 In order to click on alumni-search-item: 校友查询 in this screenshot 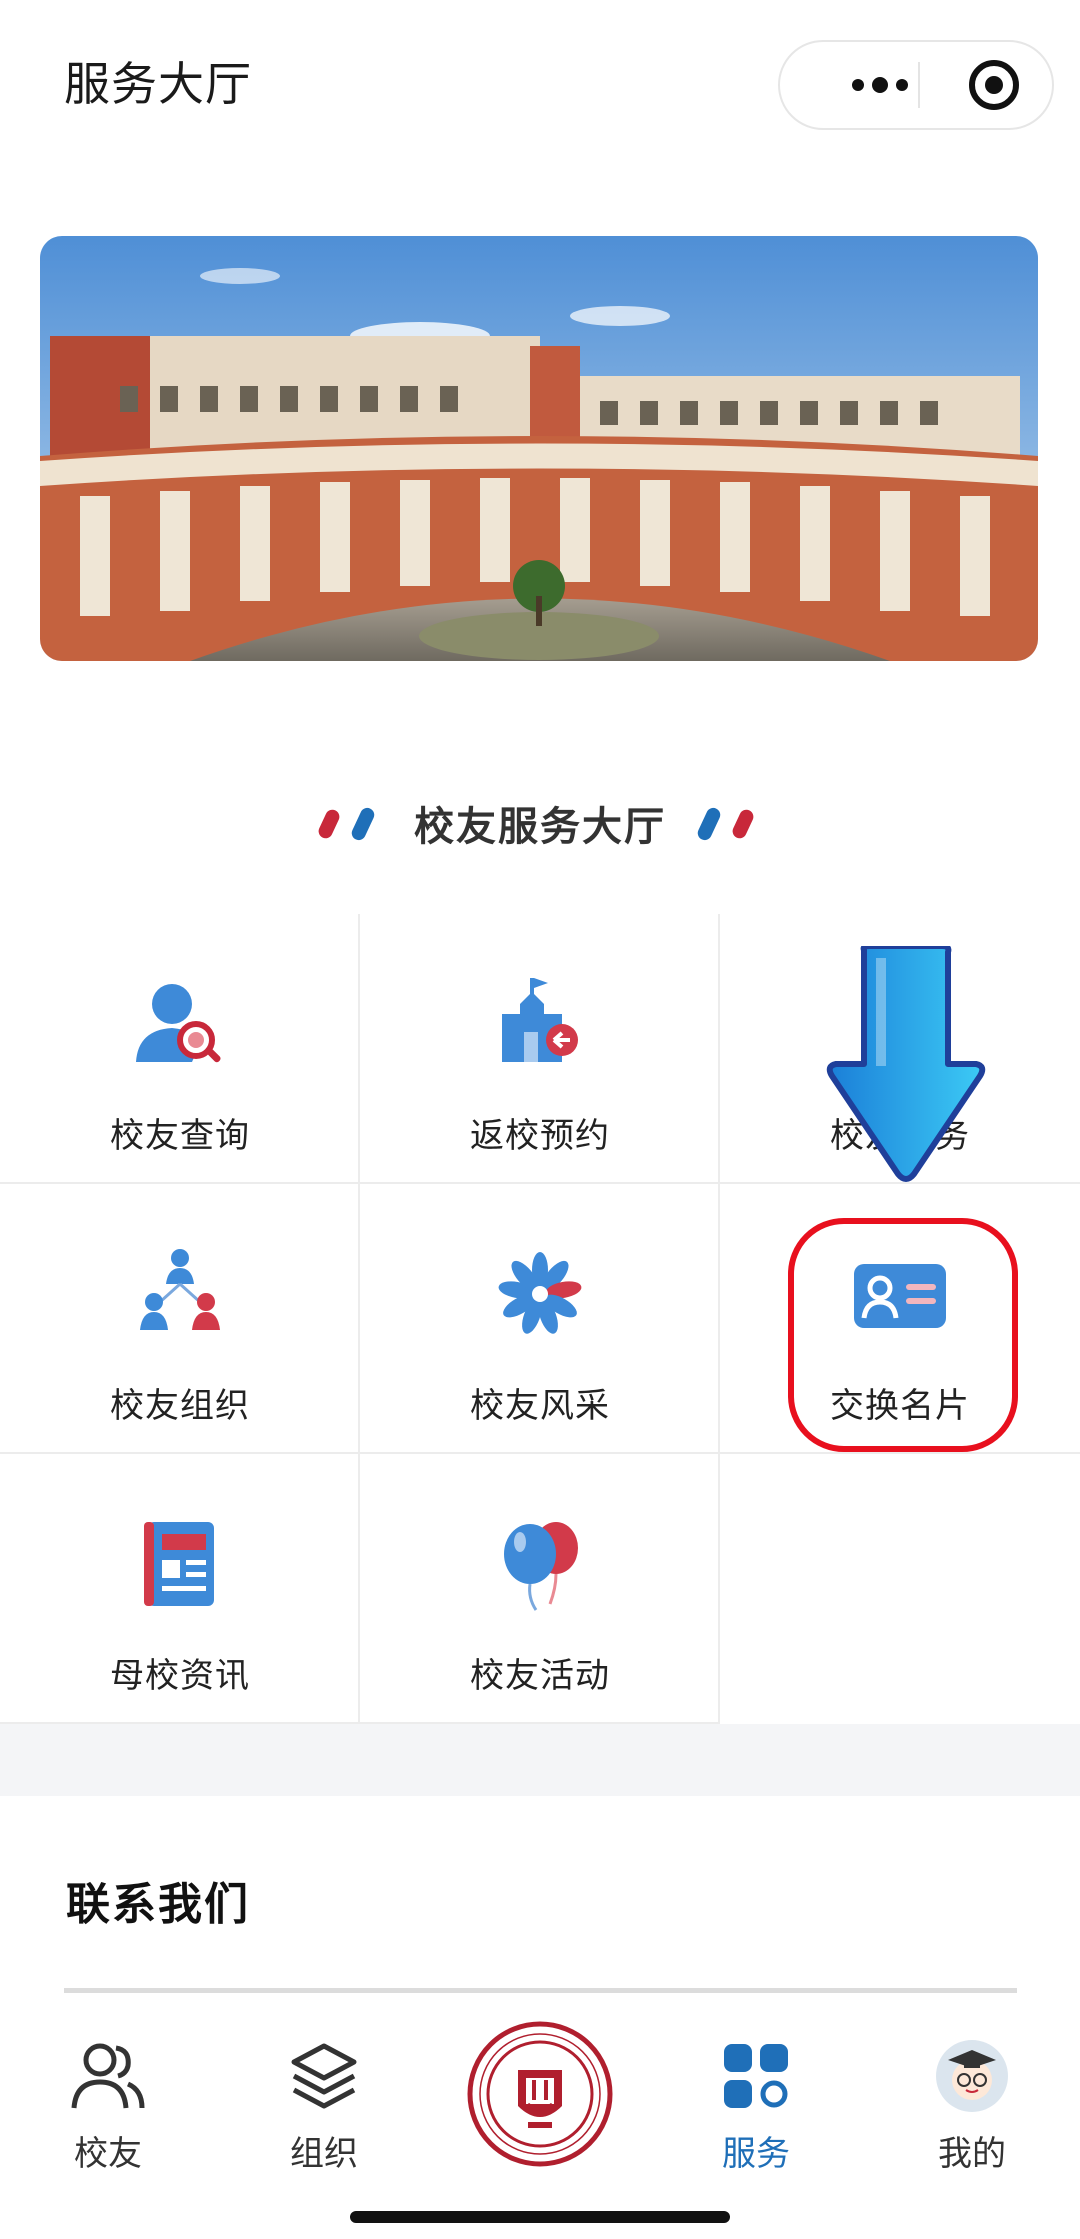, I will do `click(180, 1049)`.